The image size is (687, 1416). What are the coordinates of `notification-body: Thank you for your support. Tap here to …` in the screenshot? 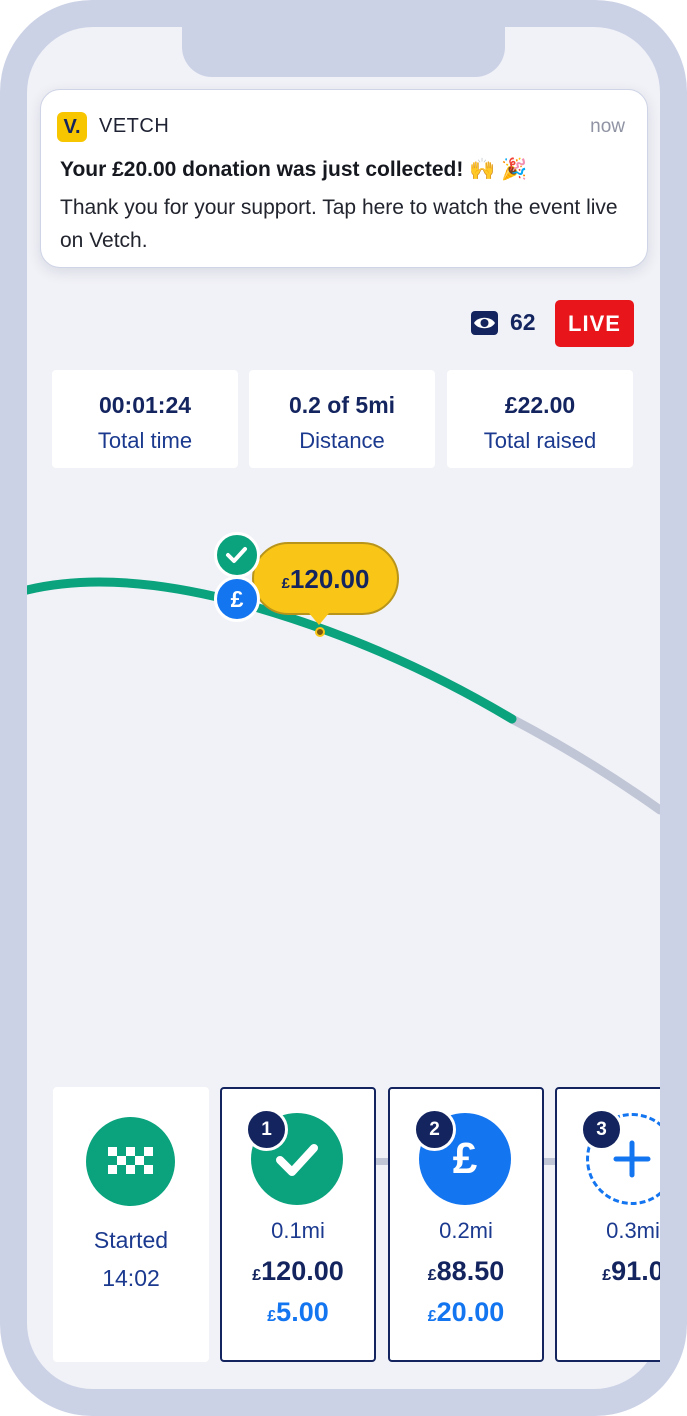 It's located at (339, 224).